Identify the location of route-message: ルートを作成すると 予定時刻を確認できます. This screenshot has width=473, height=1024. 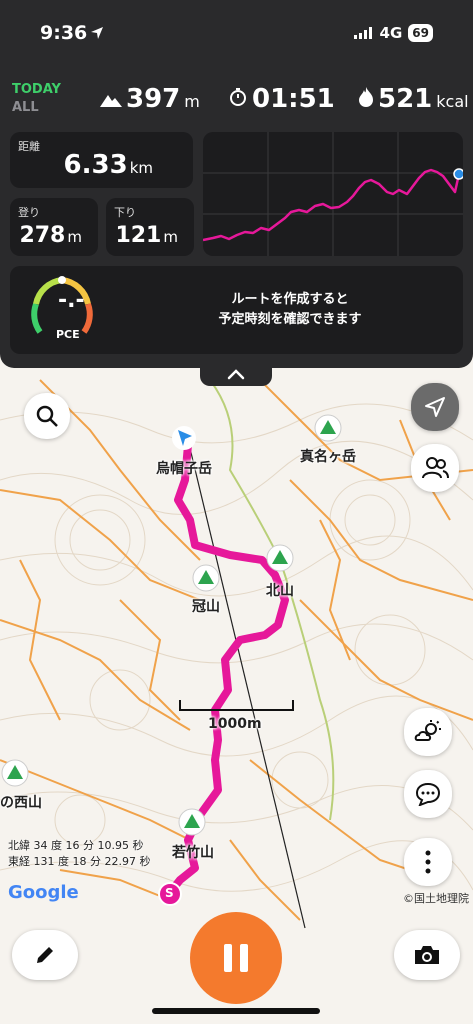
(290, 310).